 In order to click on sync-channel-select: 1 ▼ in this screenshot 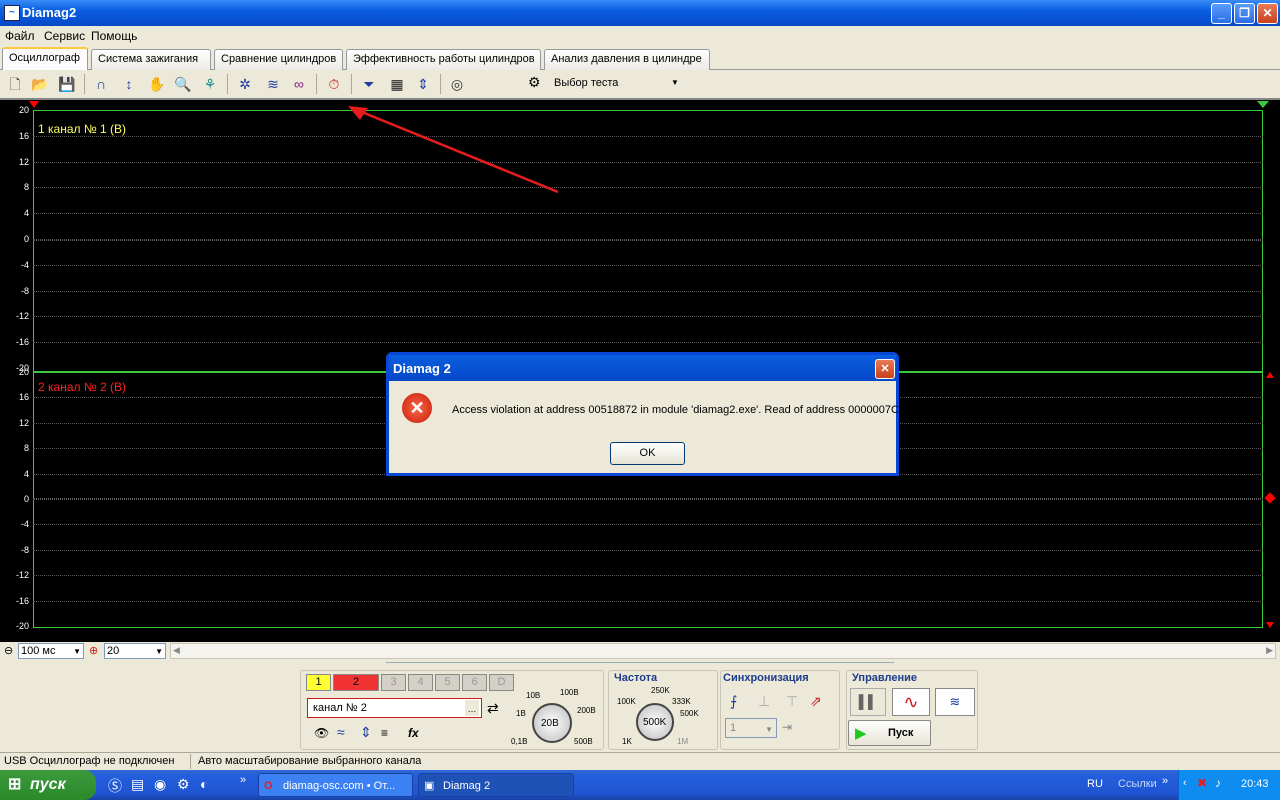, I will do `click(751, 728)`.